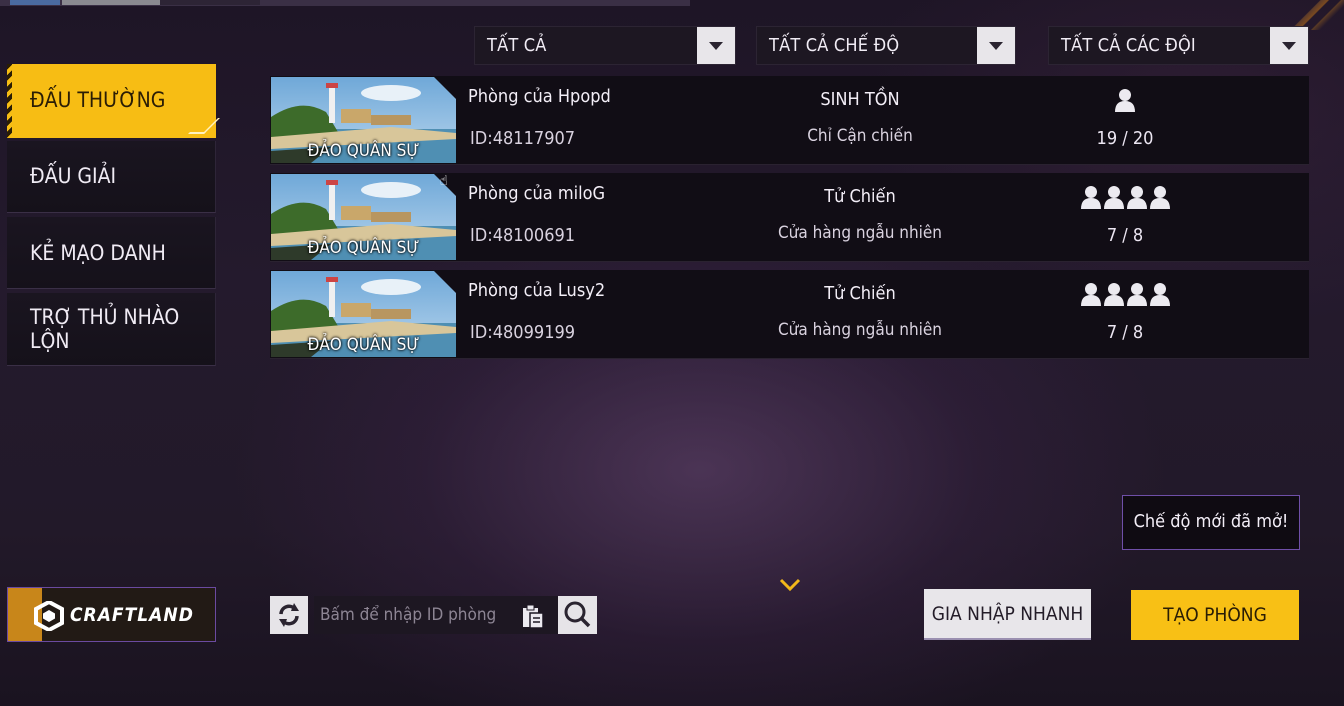 Image resolution: width=1344 pixels, height=706 pixels. Describe the element at coordinates (517, 45) in the screenshot. I see `filter-all-label: TẤT CẢ` at that location.